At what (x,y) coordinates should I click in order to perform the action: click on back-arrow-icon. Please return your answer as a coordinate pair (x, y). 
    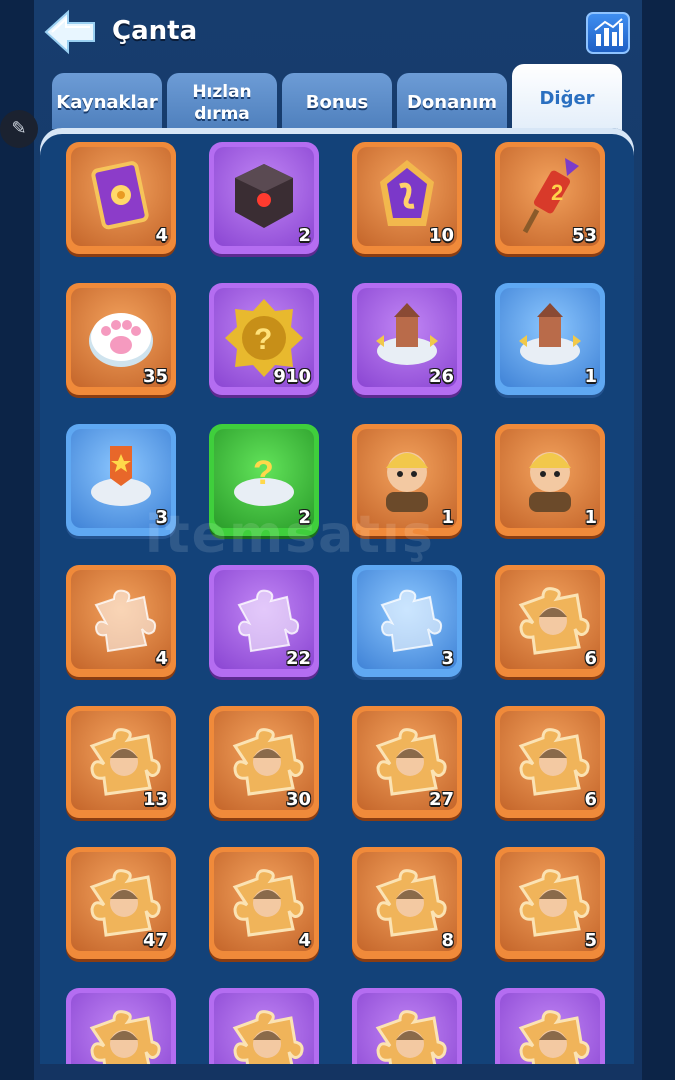
    Looking at the image, I should click on (70, 32).